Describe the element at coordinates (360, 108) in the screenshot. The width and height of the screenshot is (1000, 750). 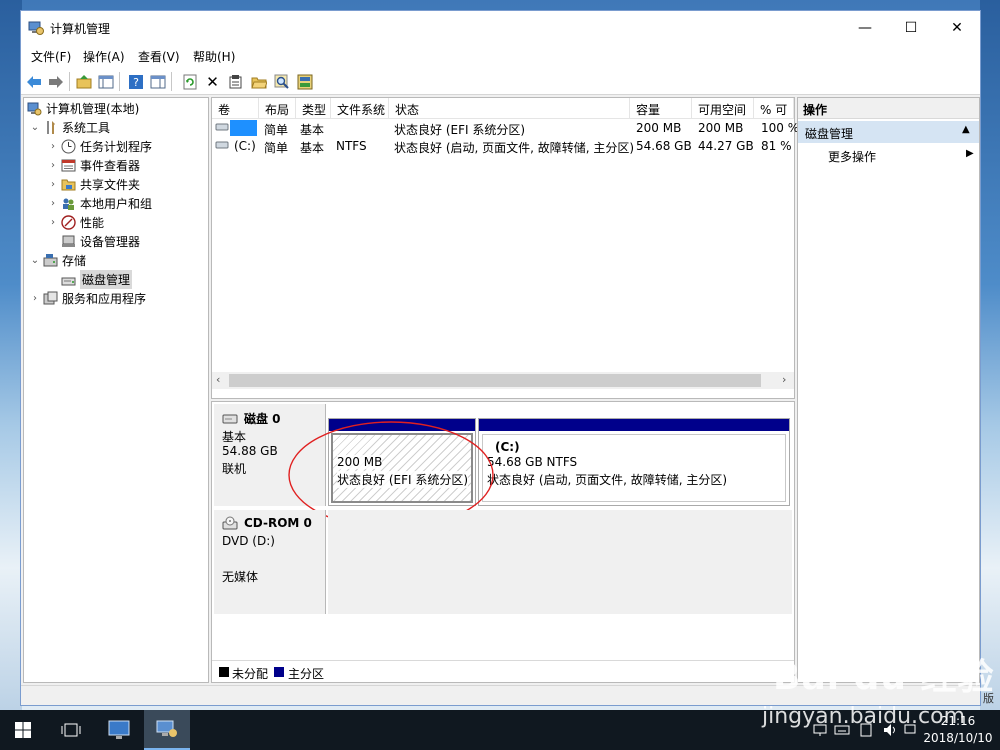
I see `column-filesystem: 文件系统` at that location.